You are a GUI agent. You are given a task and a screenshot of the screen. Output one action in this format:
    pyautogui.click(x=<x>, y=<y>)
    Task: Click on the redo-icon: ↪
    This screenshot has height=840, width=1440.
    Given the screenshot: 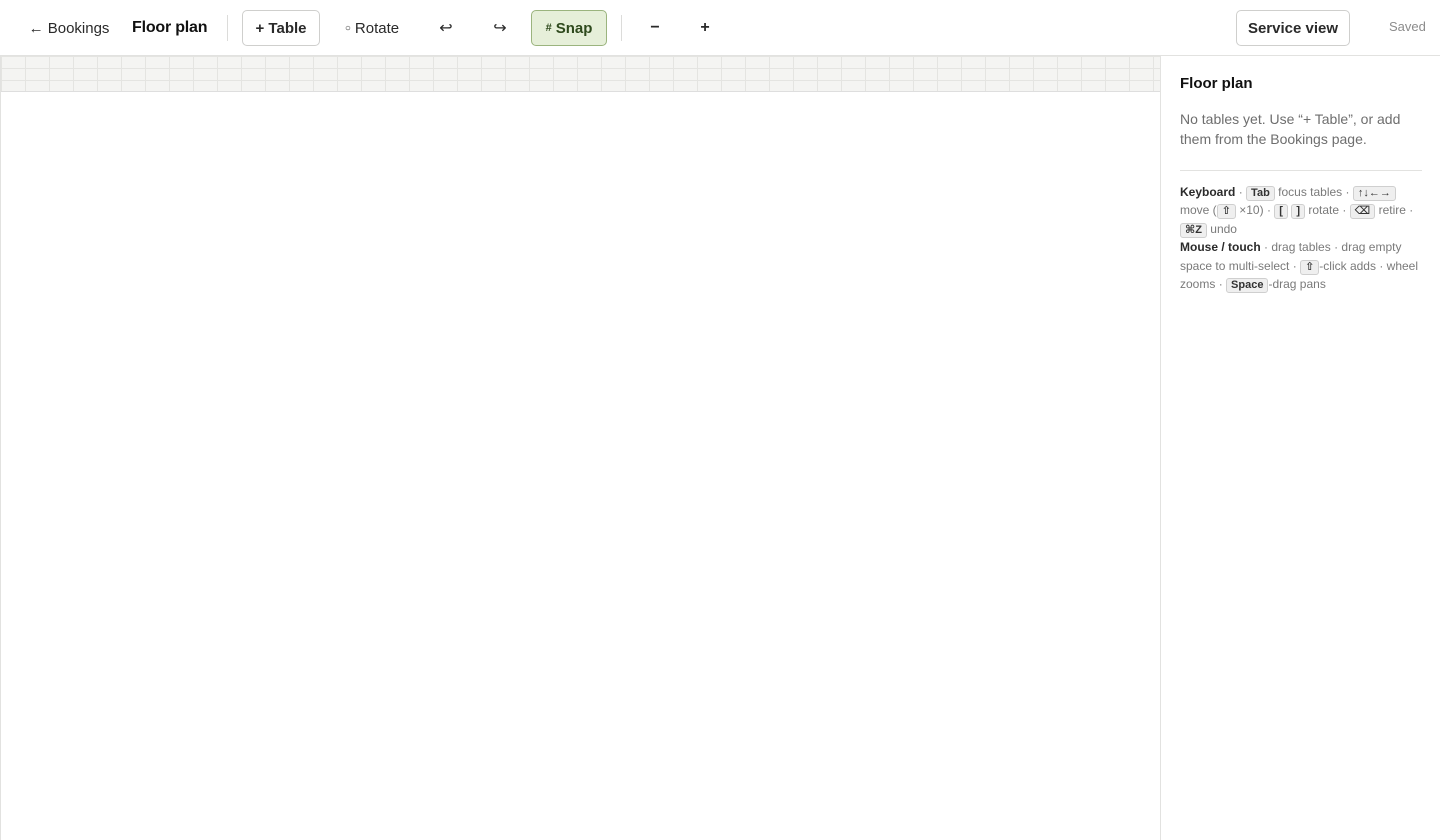 What is the action you would take?
    pyautogui.click(x=500, y=28)
    